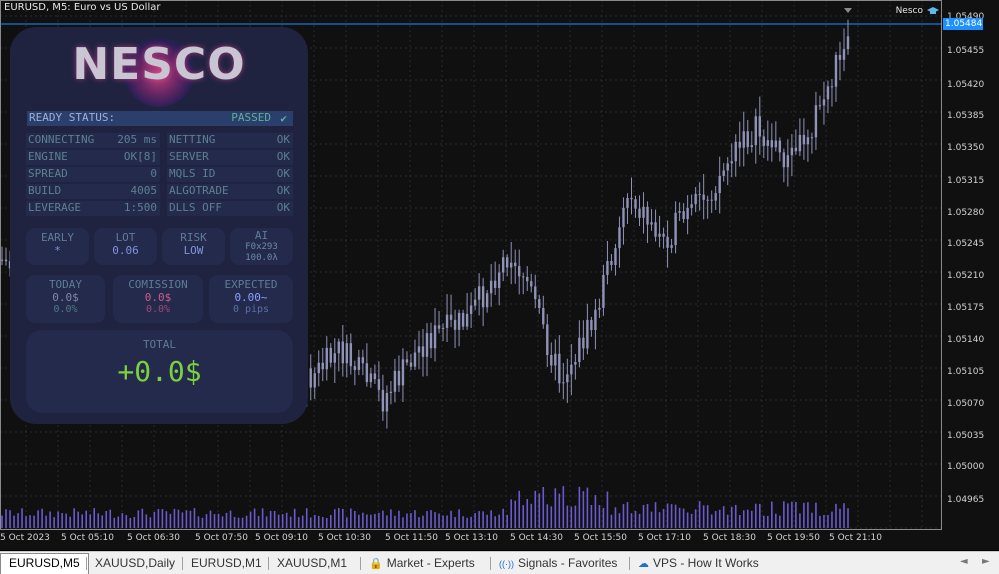 Image resolution: width=999 pixels, height=574 pixels. Describe the element at coordinates (230, 174) in the screenshot. I see `stat-row: MQLS ID OK` at that location.